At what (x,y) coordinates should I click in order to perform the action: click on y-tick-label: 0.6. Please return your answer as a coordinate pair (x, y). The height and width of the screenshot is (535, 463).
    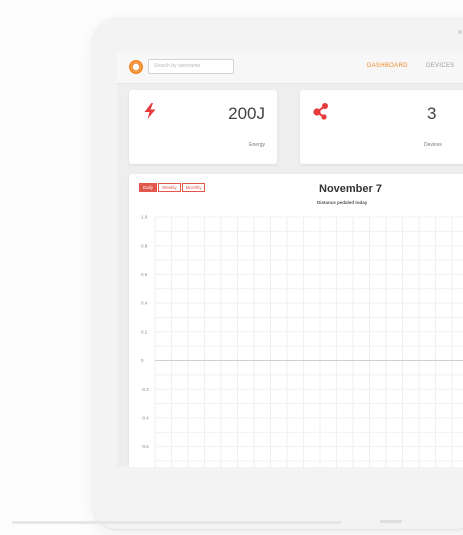
    Looking at the image, I should click on (144, 274).